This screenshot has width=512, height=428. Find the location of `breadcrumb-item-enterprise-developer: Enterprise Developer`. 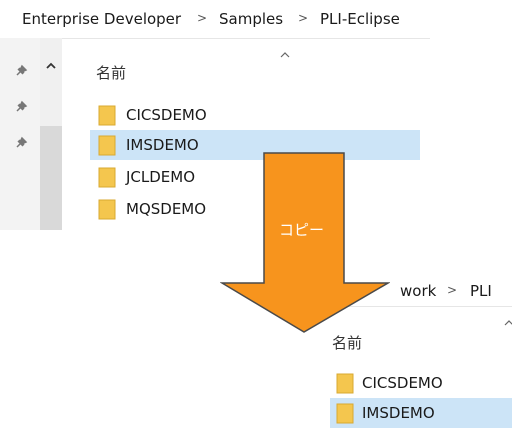

breadcrumb-item-enterprise-developer: Enterprise Developer is located at coordinates (101, 19).